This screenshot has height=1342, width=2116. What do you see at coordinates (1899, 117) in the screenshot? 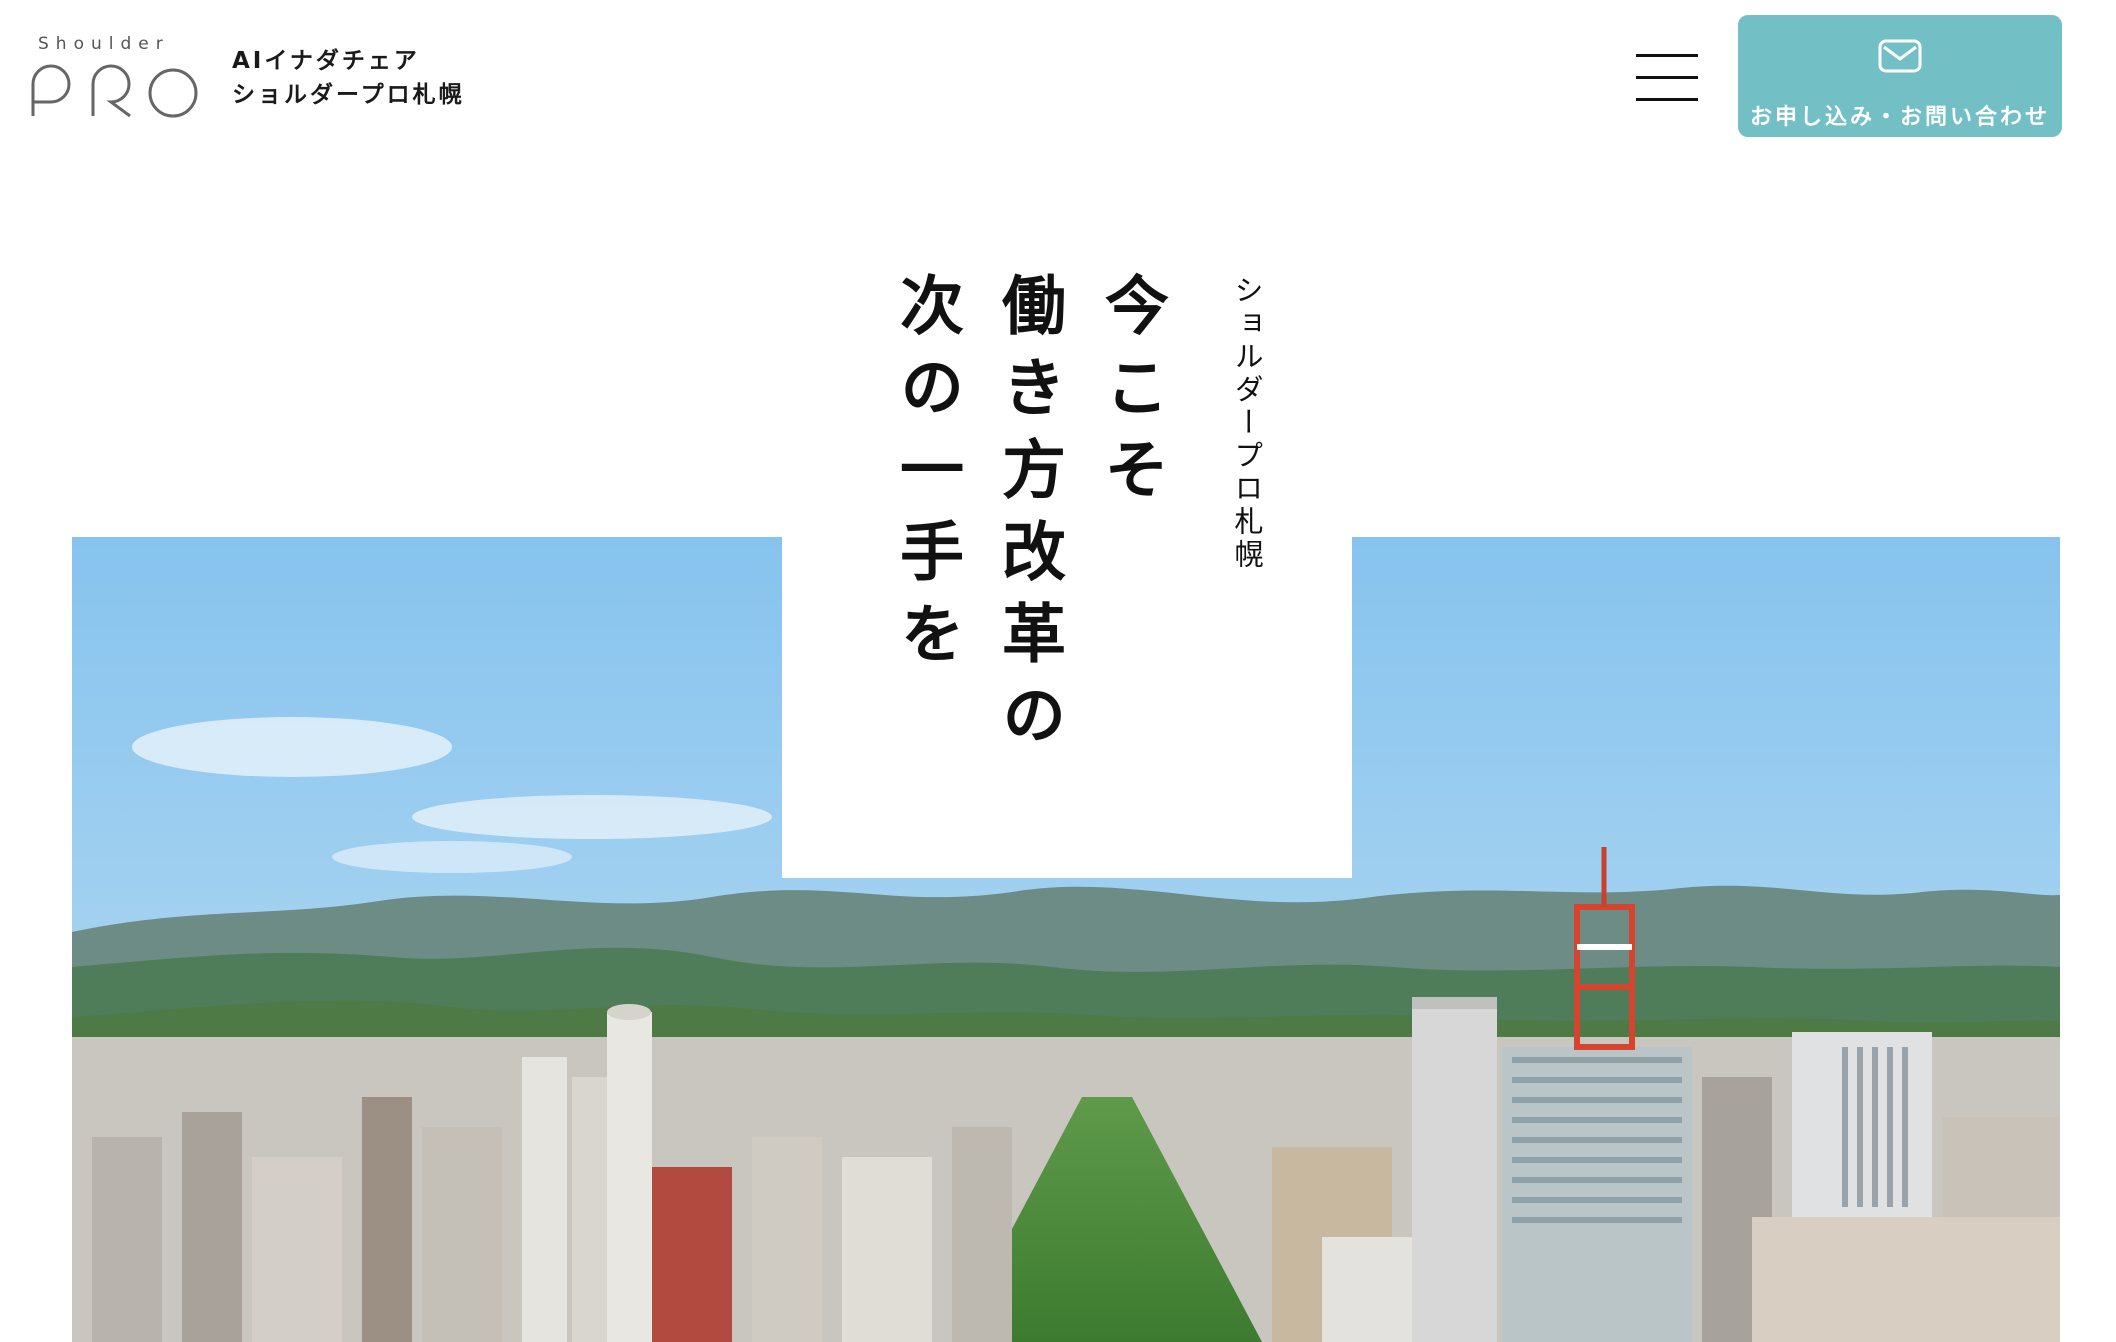
I see `contact-button-label: お申し込み・お問い合わせ` at bounding box center [1899, 117].